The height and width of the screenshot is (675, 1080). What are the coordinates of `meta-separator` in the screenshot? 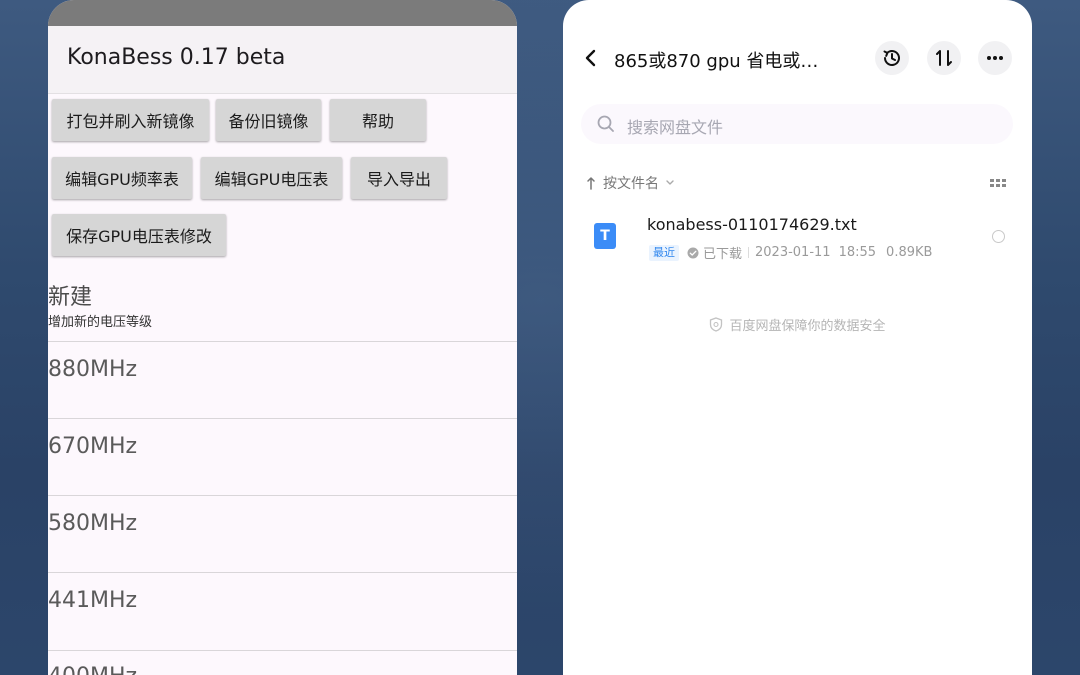 It's located at (749, 252).